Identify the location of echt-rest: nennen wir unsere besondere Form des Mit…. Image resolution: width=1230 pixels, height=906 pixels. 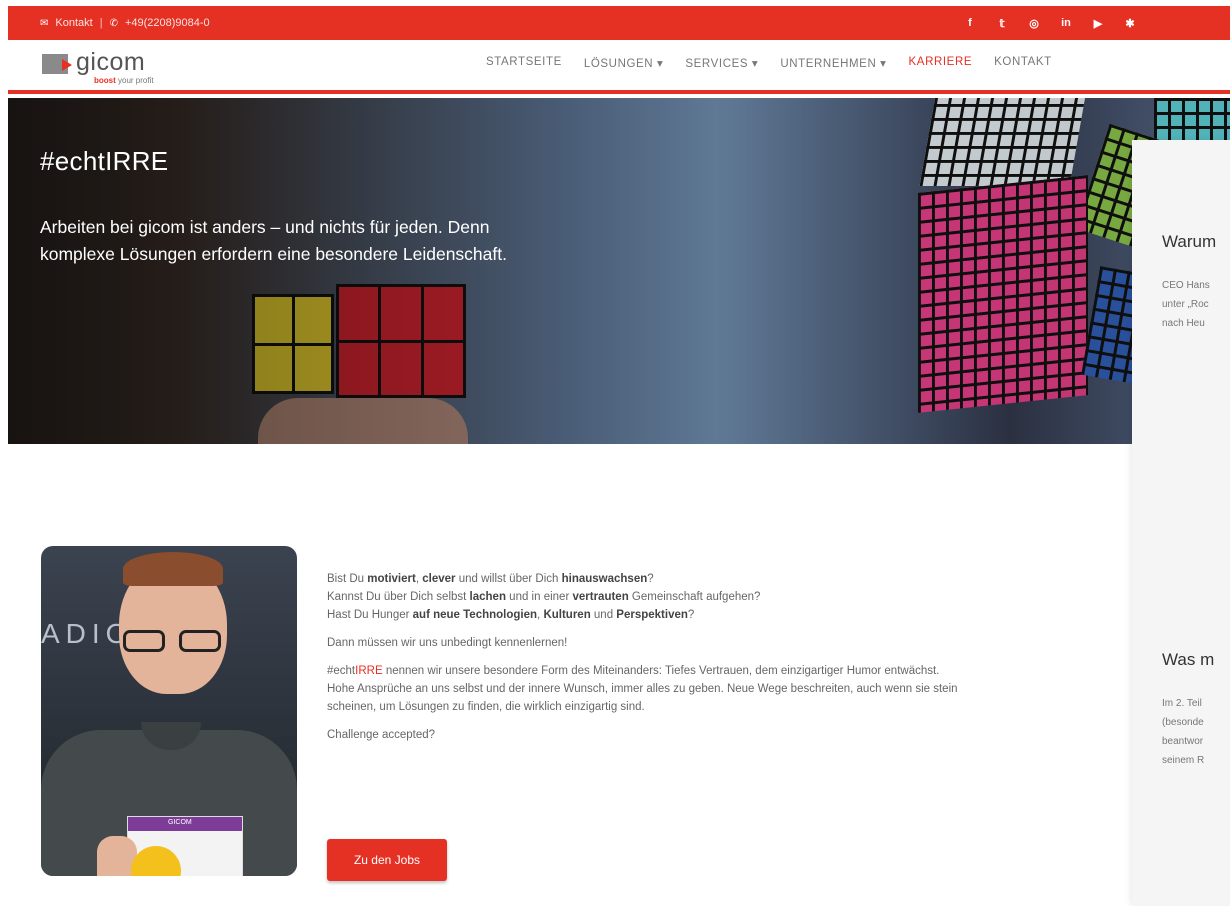
(661, 671).